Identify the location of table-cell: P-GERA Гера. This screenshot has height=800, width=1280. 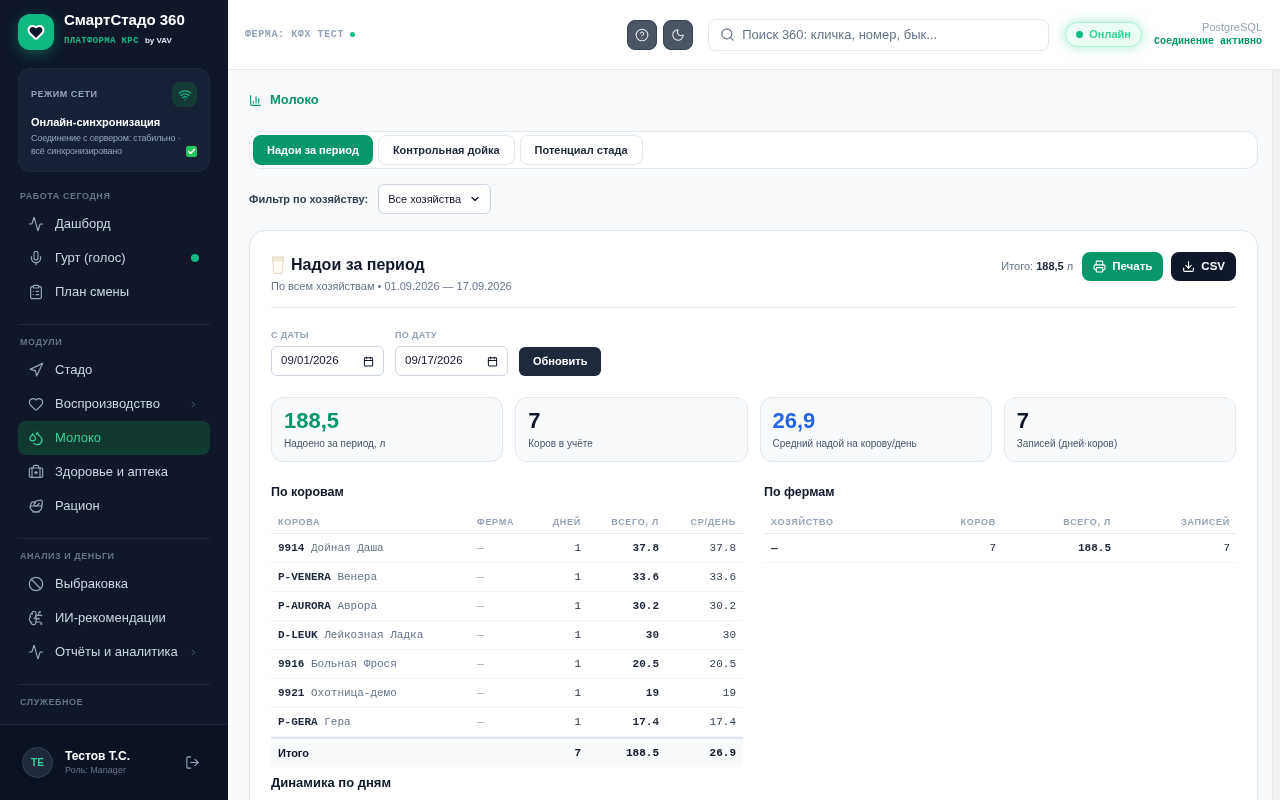
(314, 721).